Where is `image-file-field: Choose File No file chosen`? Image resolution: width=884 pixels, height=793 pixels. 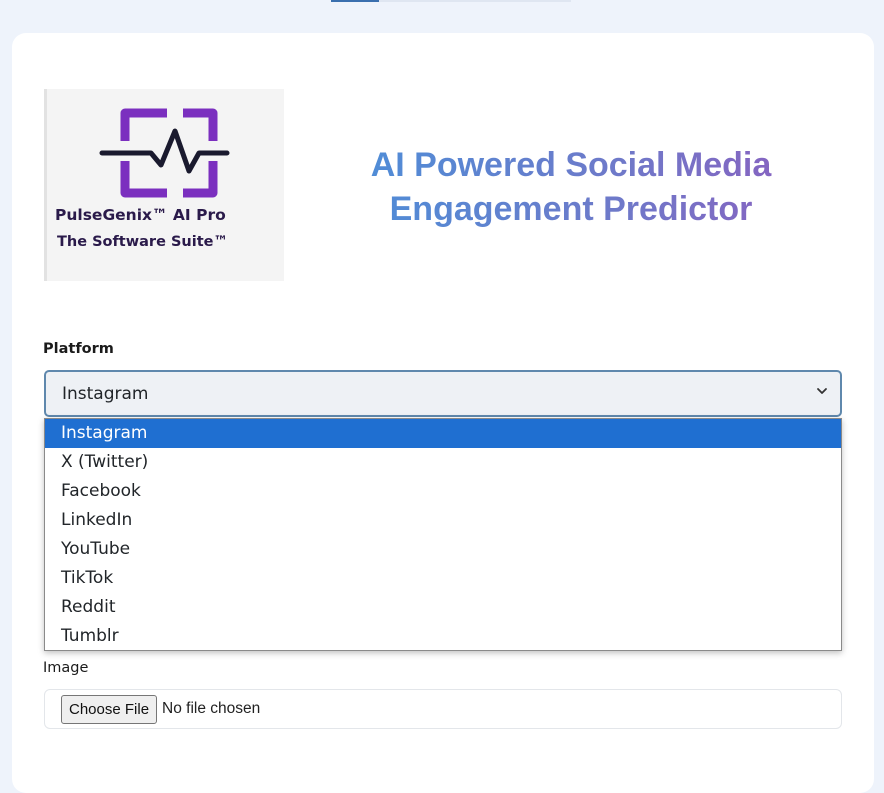 image-file-field: Choose File No file chosen is located at coordinates (443, 709).